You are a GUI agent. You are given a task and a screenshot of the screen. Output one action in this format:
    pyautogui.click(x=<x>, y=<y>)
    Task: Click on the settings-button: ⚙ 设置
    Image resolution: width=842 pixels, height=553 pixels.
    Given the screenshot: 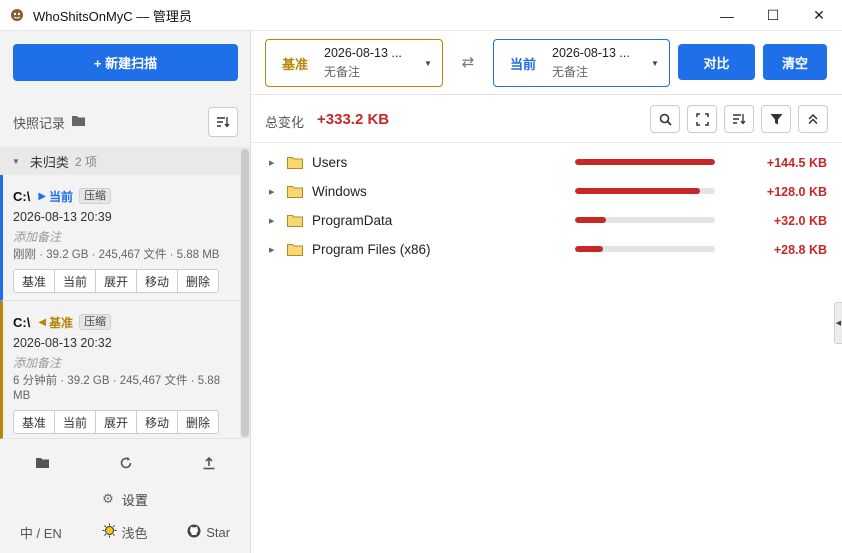 What is the action you would take?
    pyautogui.click(x=125, y=499)
    